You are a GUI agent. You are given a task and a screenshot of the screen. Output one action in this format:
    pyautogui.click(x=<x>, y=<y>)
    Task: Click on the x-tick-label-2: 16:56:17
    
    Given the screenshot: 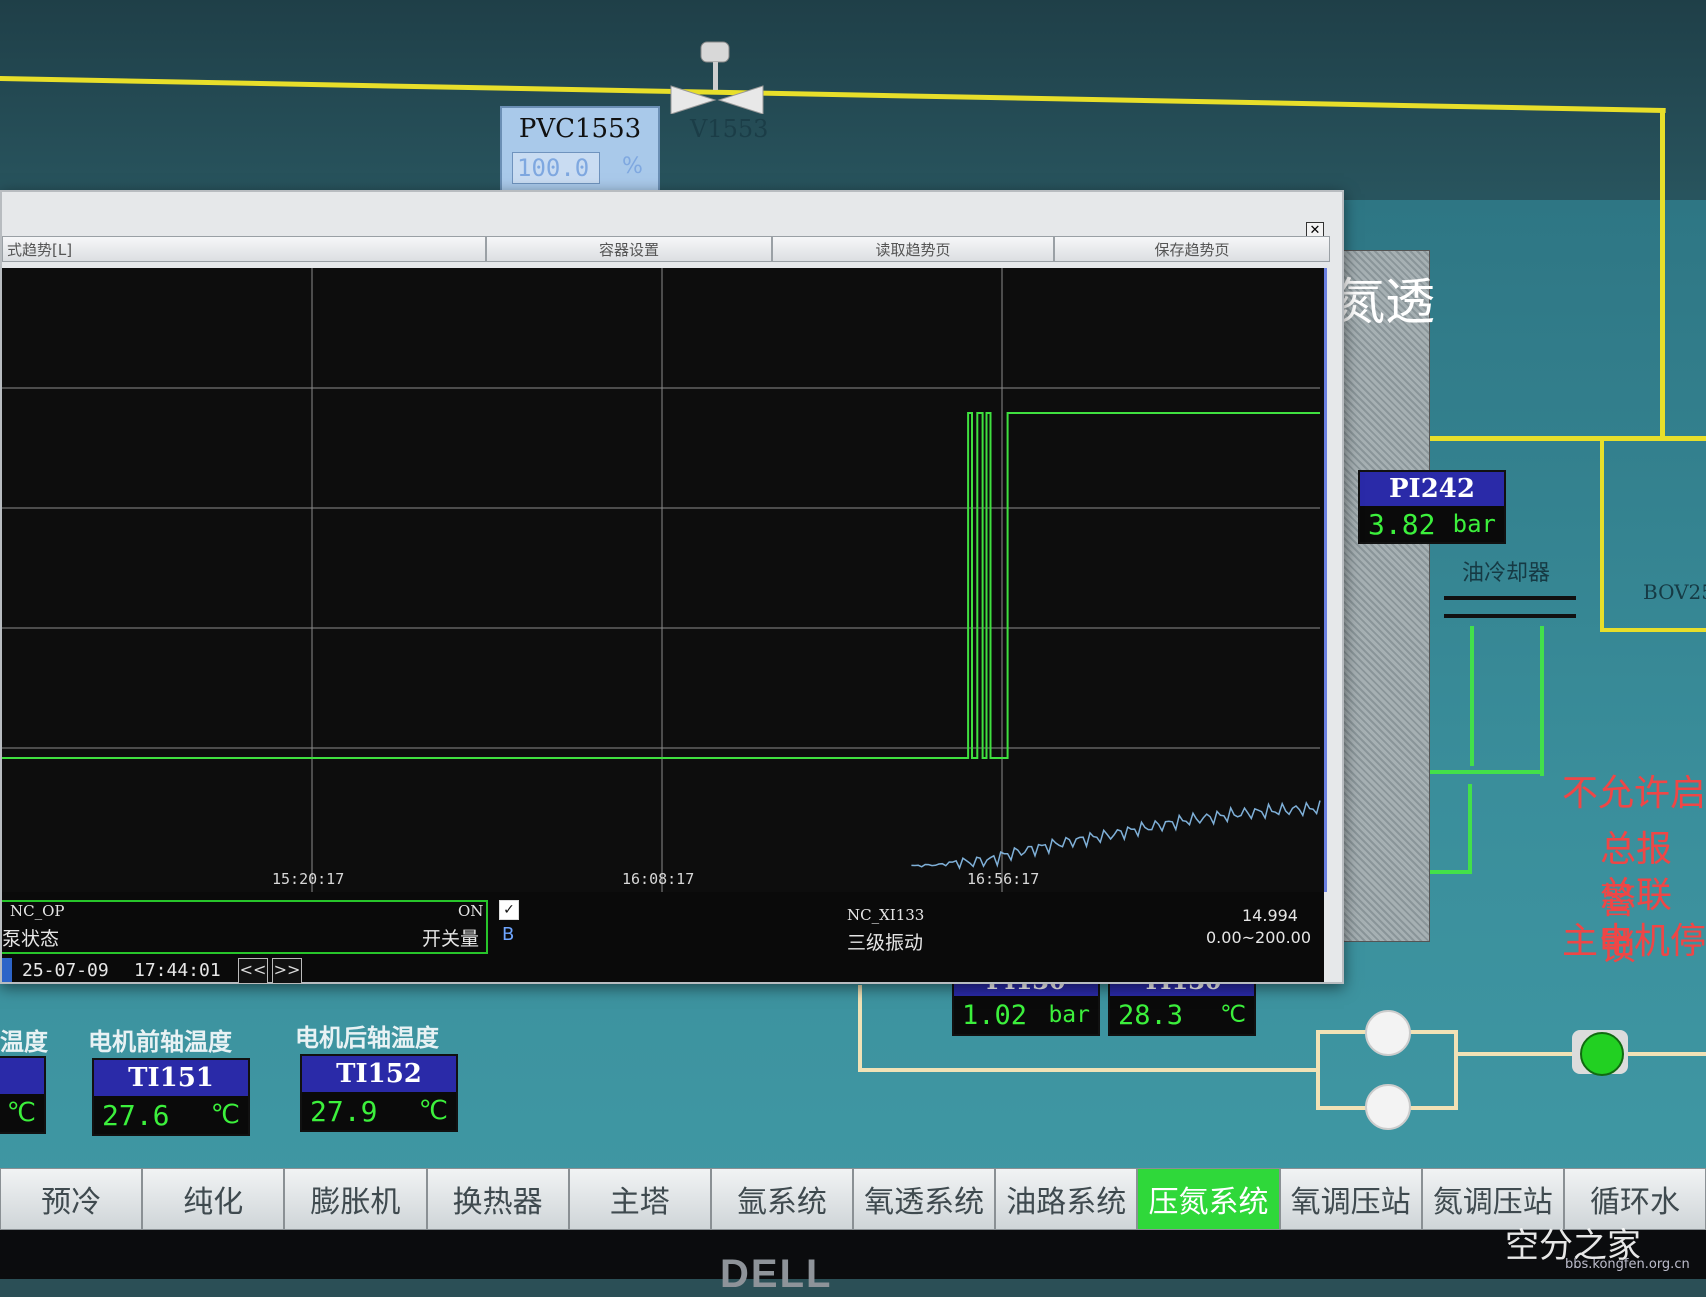 What is the action you would take?
    pyautogui.click(x=1003, y=879)
    